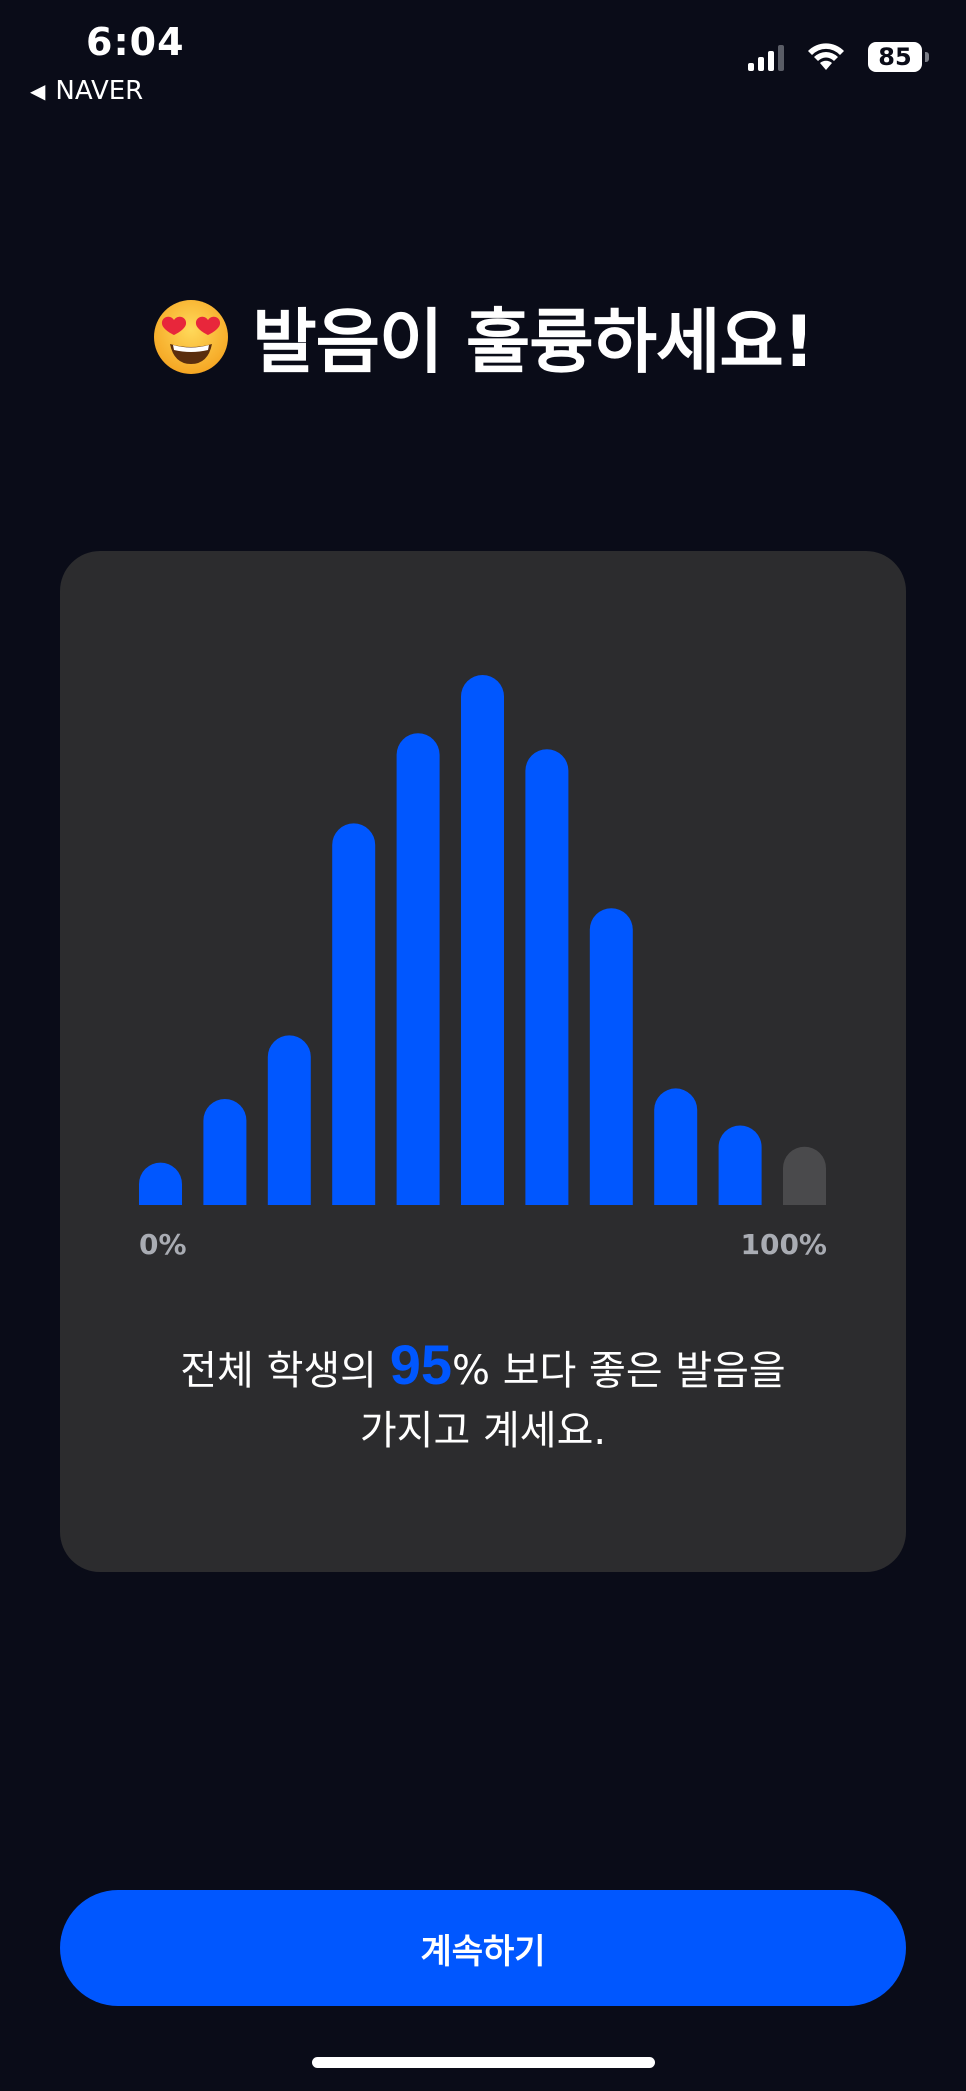  What do you see at coordinates (483, 2062) in the screenshot?
I see `home-indicator` at bounding box center [483, 2062].